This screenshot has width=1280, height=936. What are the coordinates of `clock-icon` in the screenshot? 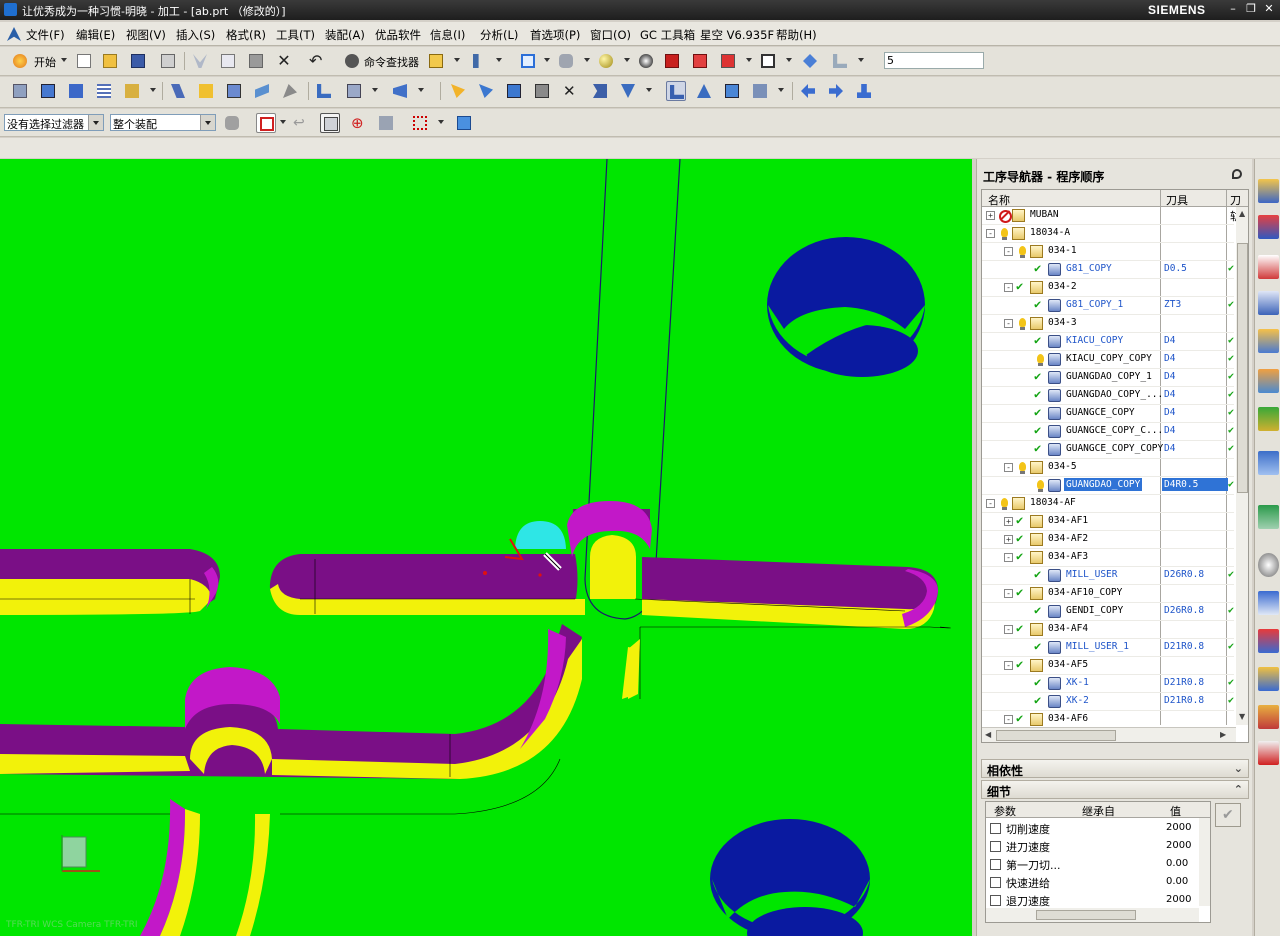 It's located at (1268, 565).